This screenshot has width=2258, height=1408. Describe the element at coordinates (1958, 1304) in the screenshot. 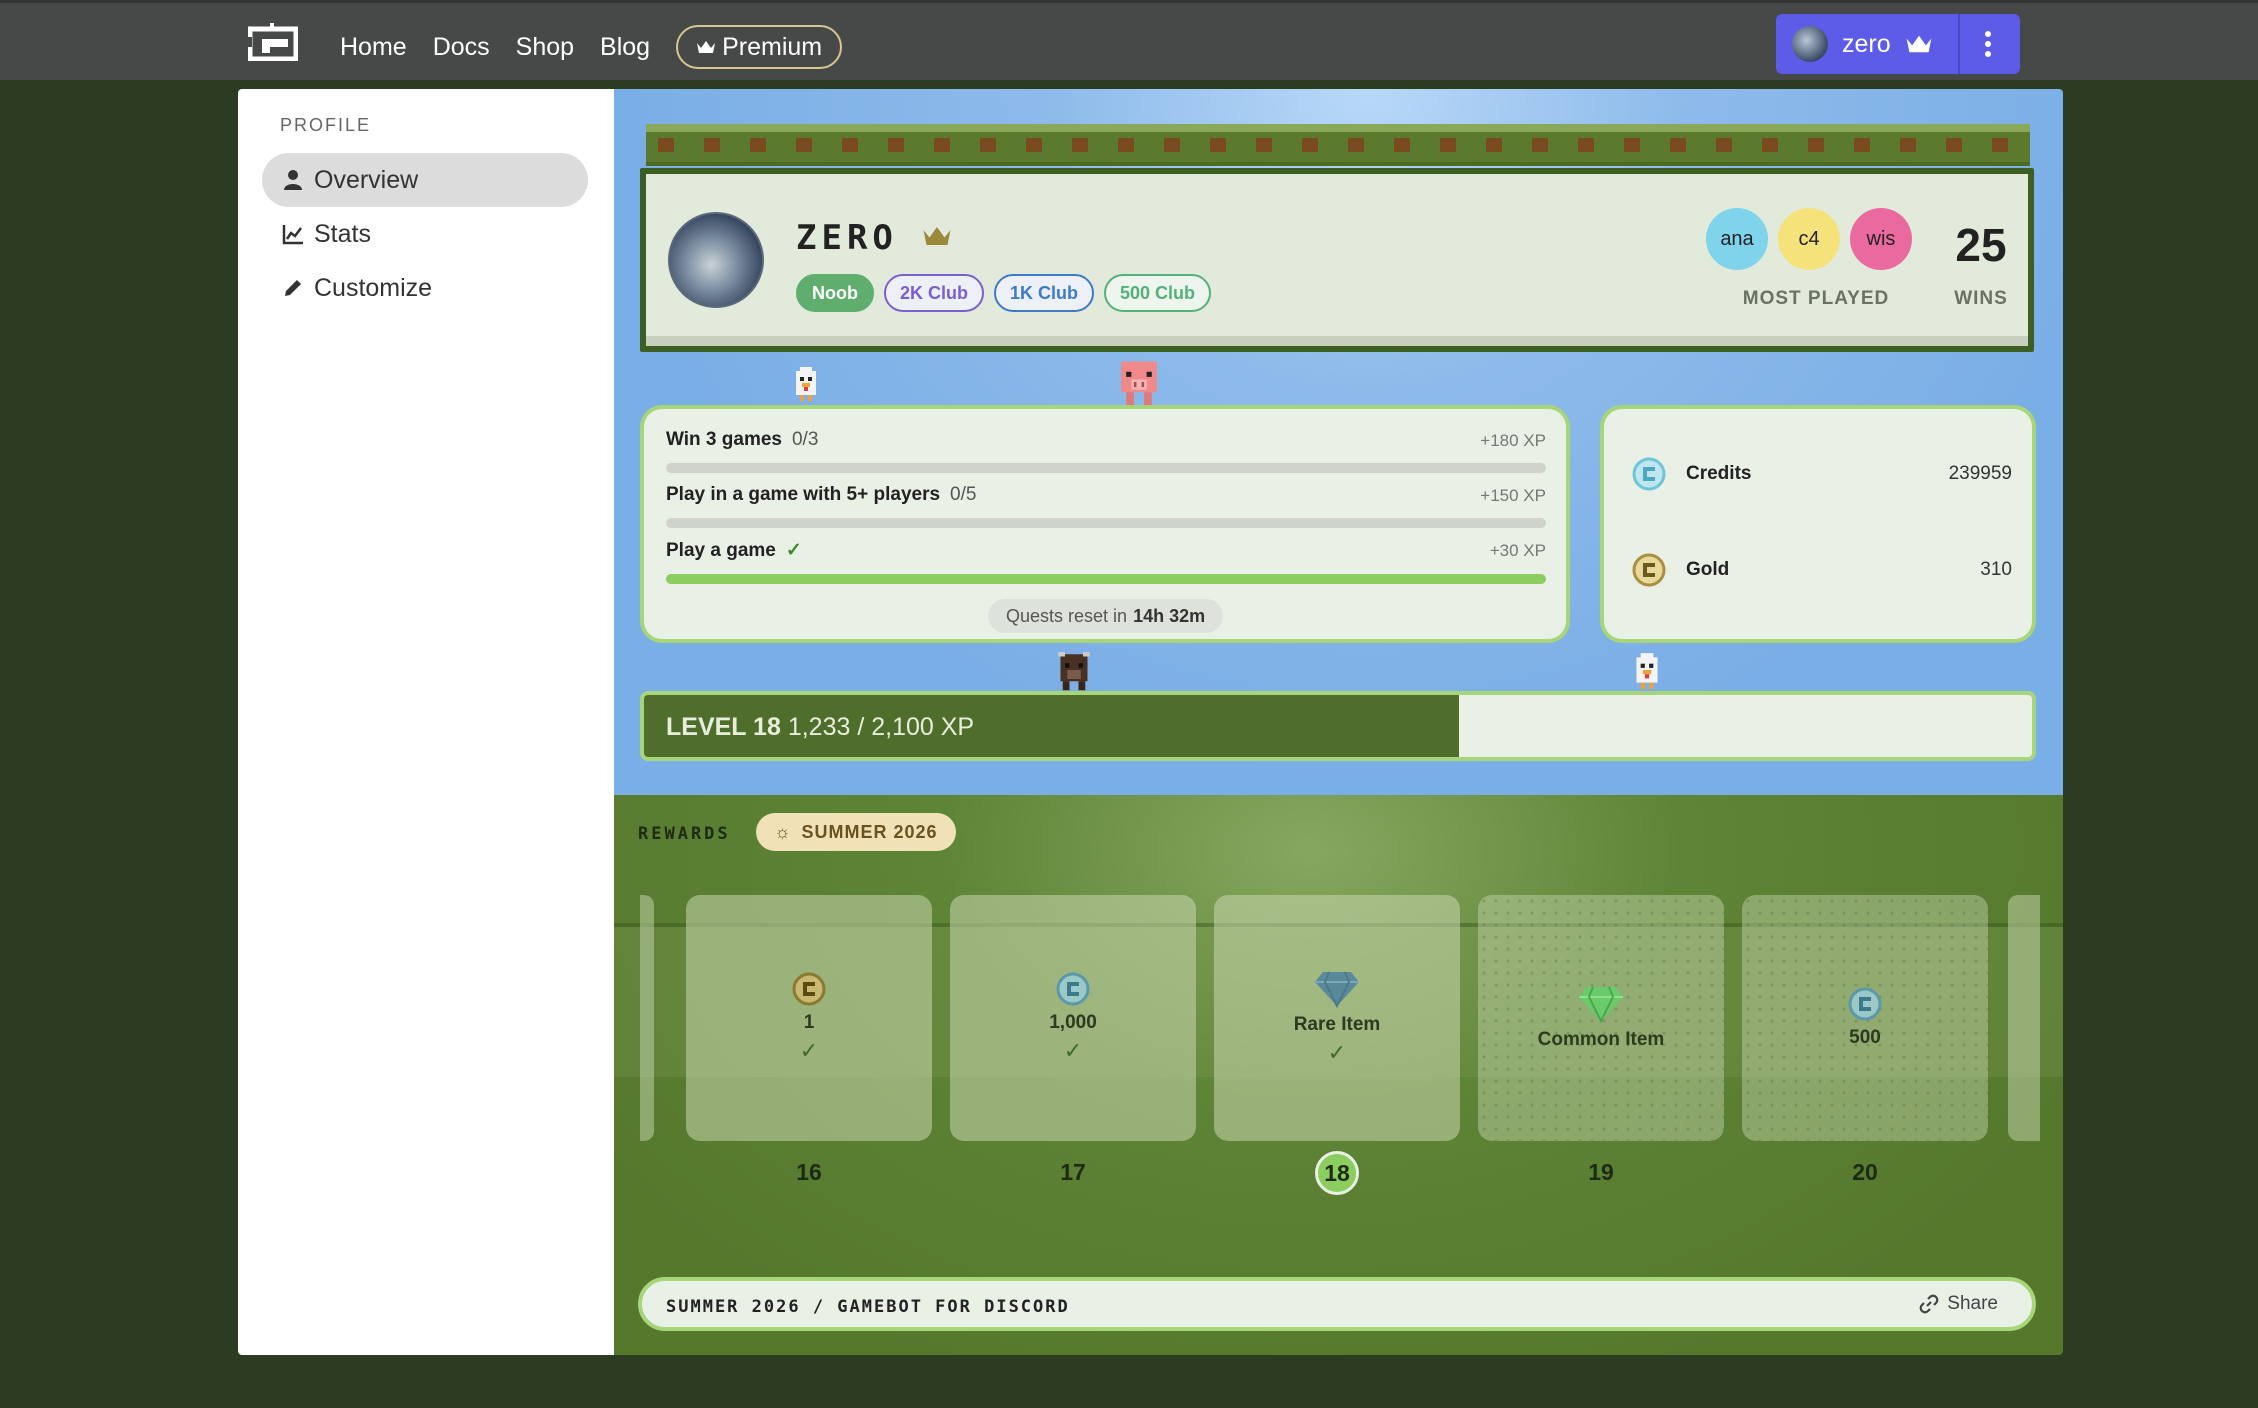

I see `share-button: Share` at that location.